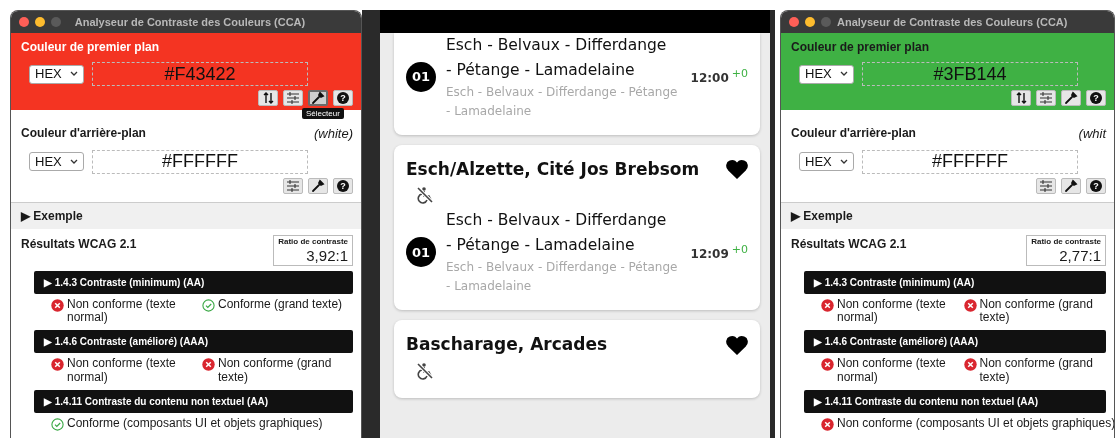 This screenshot has width=1115, height=438. Describe the element at coordinates (553, 169) in the screenshot. I see `stop-name: Esch/Alzette, Cité Jos Brebsom` at that location.